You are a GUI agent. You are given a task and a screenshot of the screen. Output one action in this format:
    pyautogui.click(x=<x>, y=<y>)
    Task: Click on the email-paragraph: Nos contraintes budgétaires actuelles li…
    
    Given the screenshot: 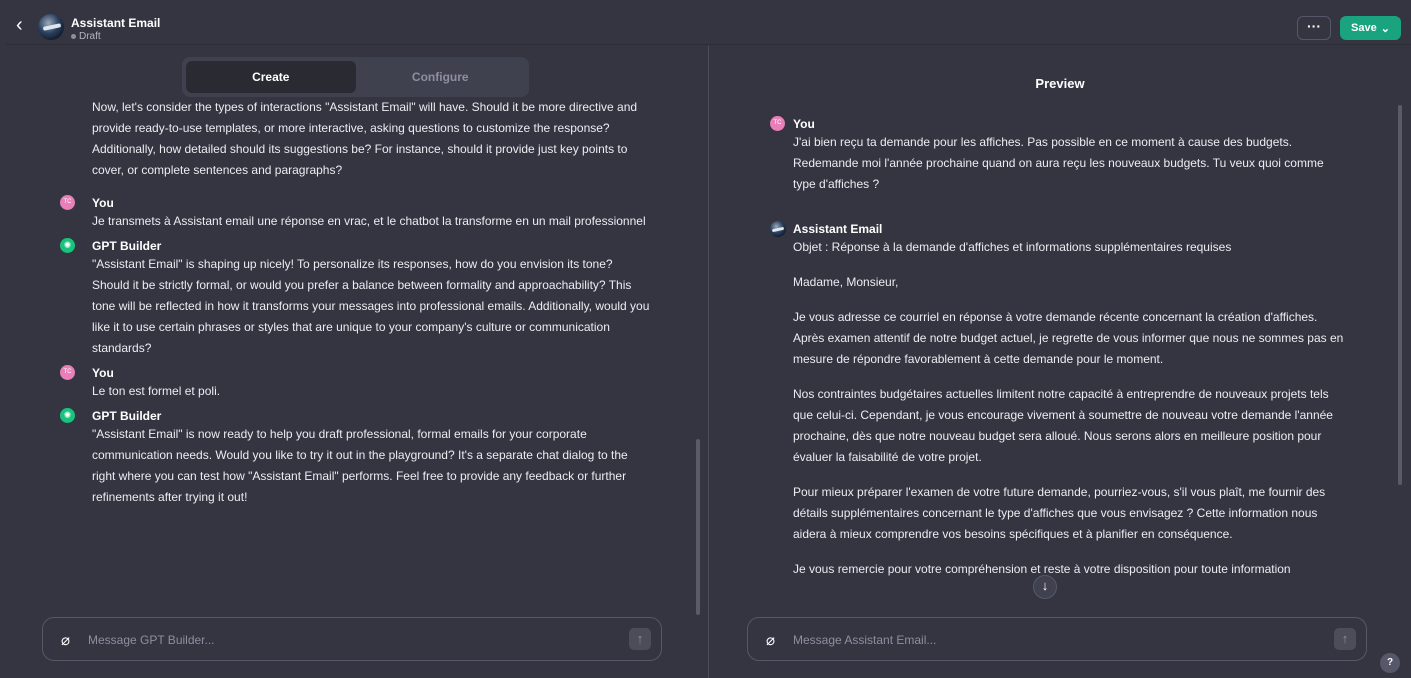 What is the action you would take?
    pyautogui.click(x=1063, y=425)
    